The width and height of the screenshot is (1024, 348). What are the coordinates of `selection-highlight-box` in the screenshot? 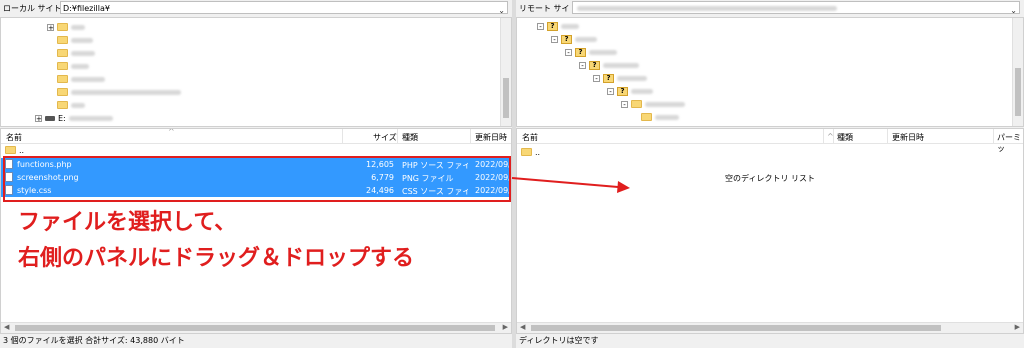 It's located at (257, 179).